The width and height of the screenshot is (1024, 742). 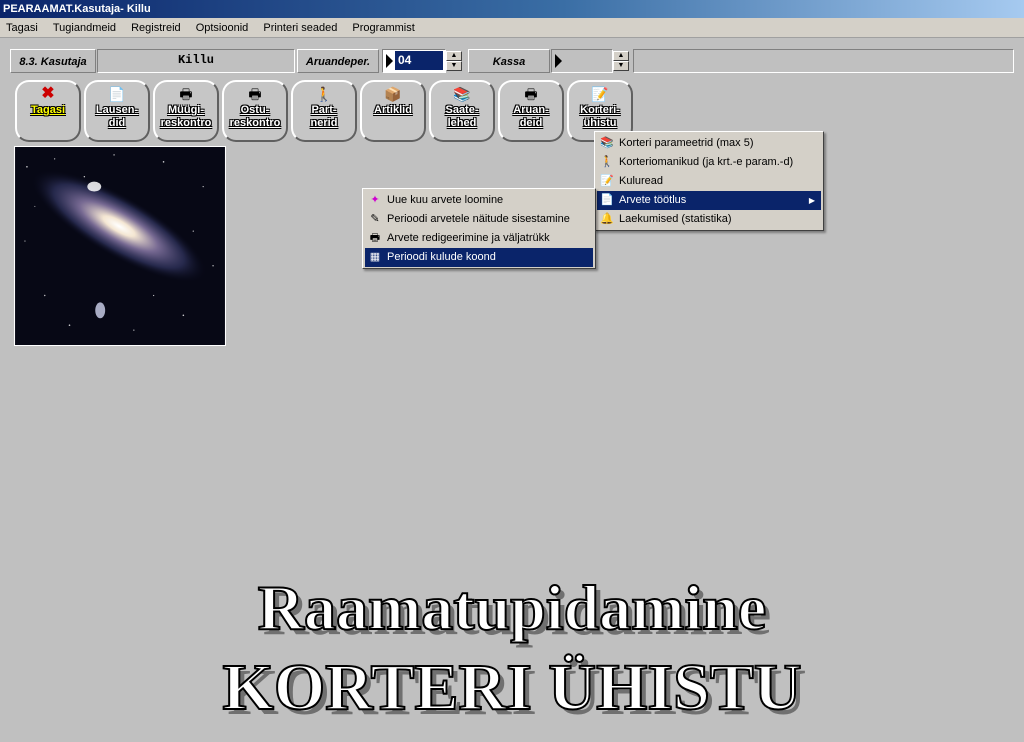 I want to click on lausendid-button: 📄 Lausen- did, so click(x=117, y=111).